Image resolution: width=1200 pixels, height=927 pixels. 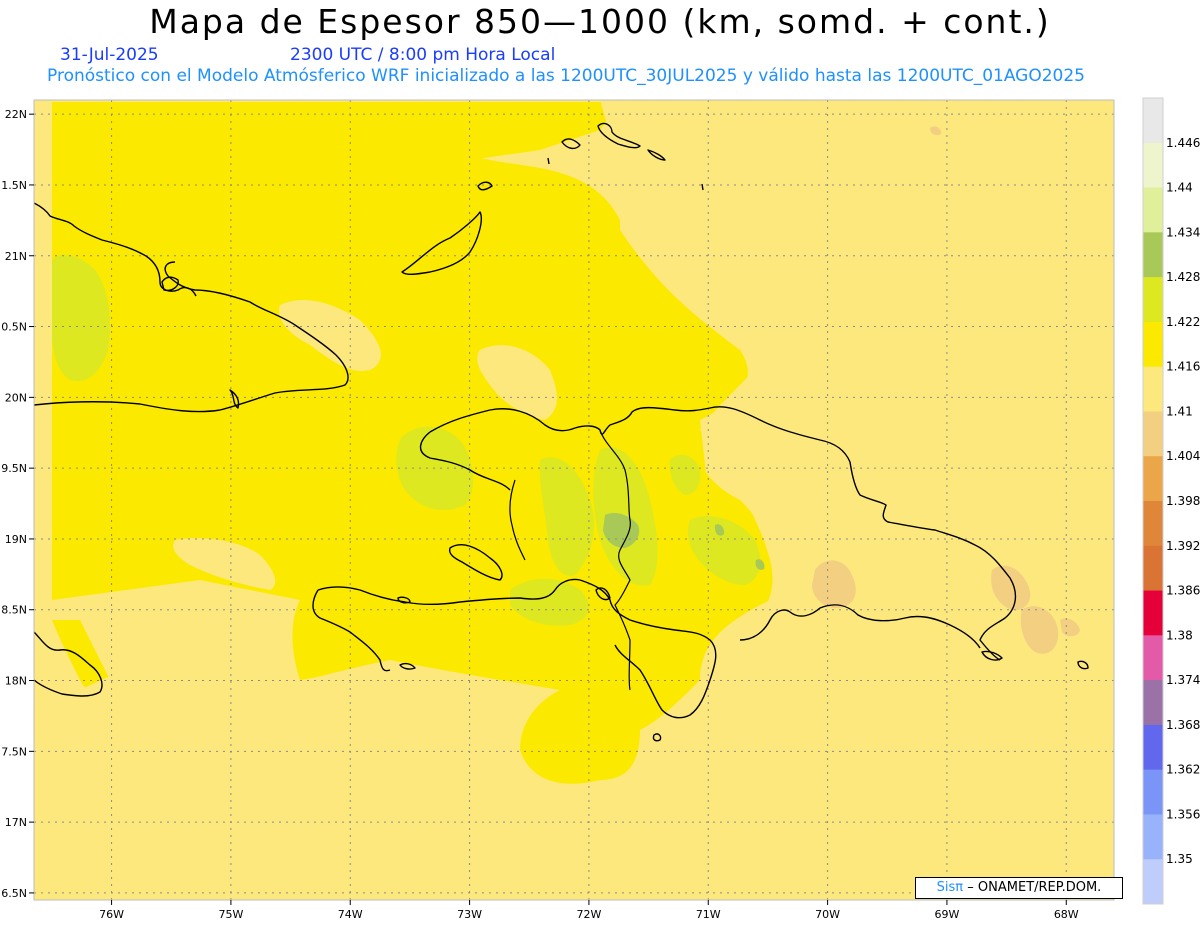 What do you see at coordinates (588, 914) in the screenshot?
I see `lon-tick-label: 72W` at bounding box center [588, 914].